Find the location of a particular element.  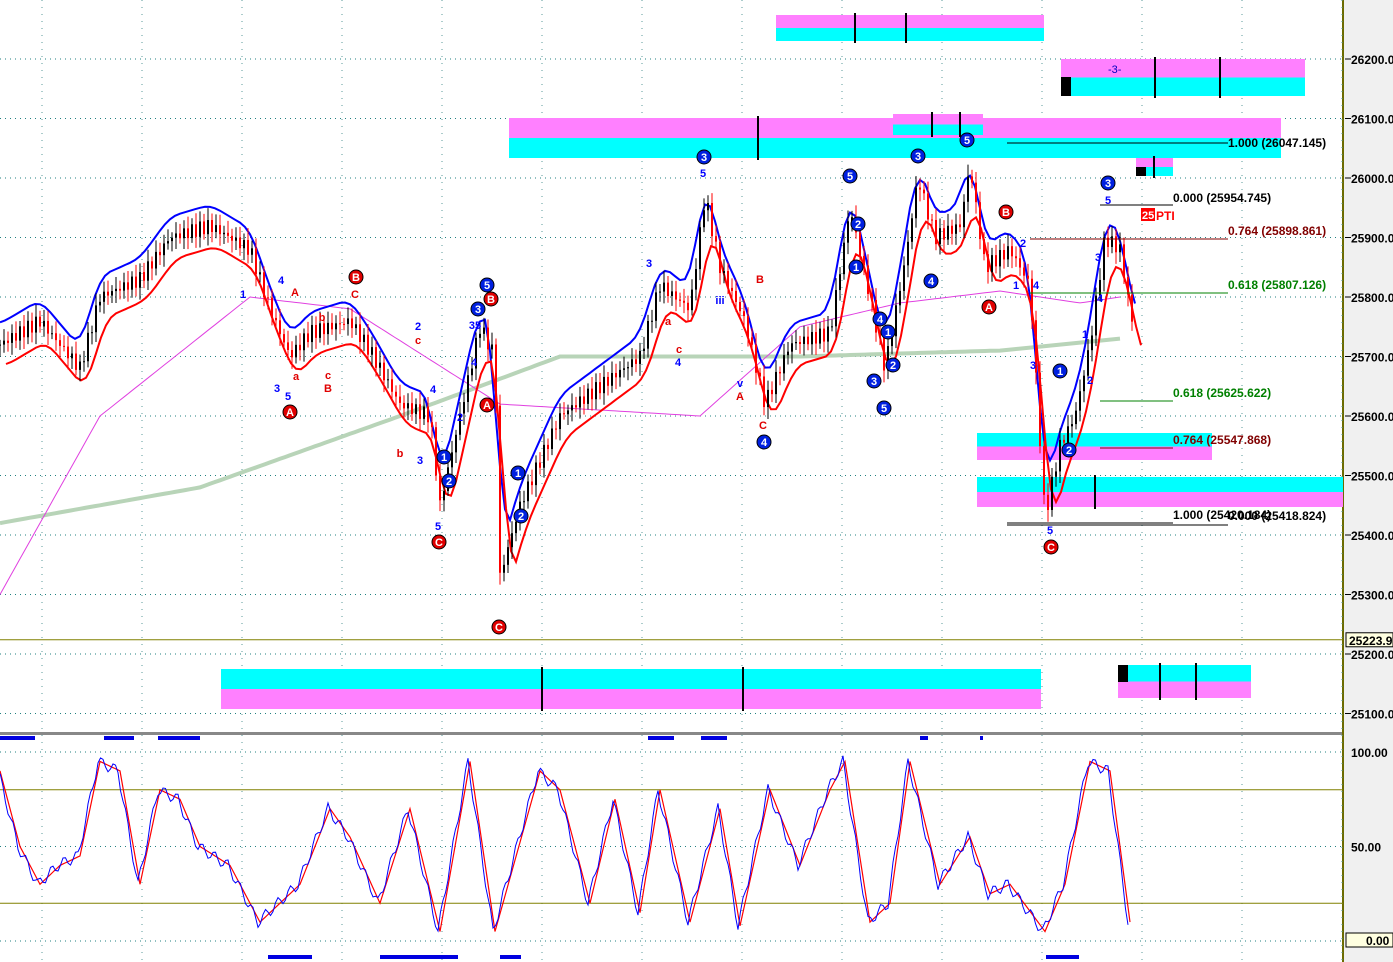

wave-label: v is located at coordinates (740, 384).